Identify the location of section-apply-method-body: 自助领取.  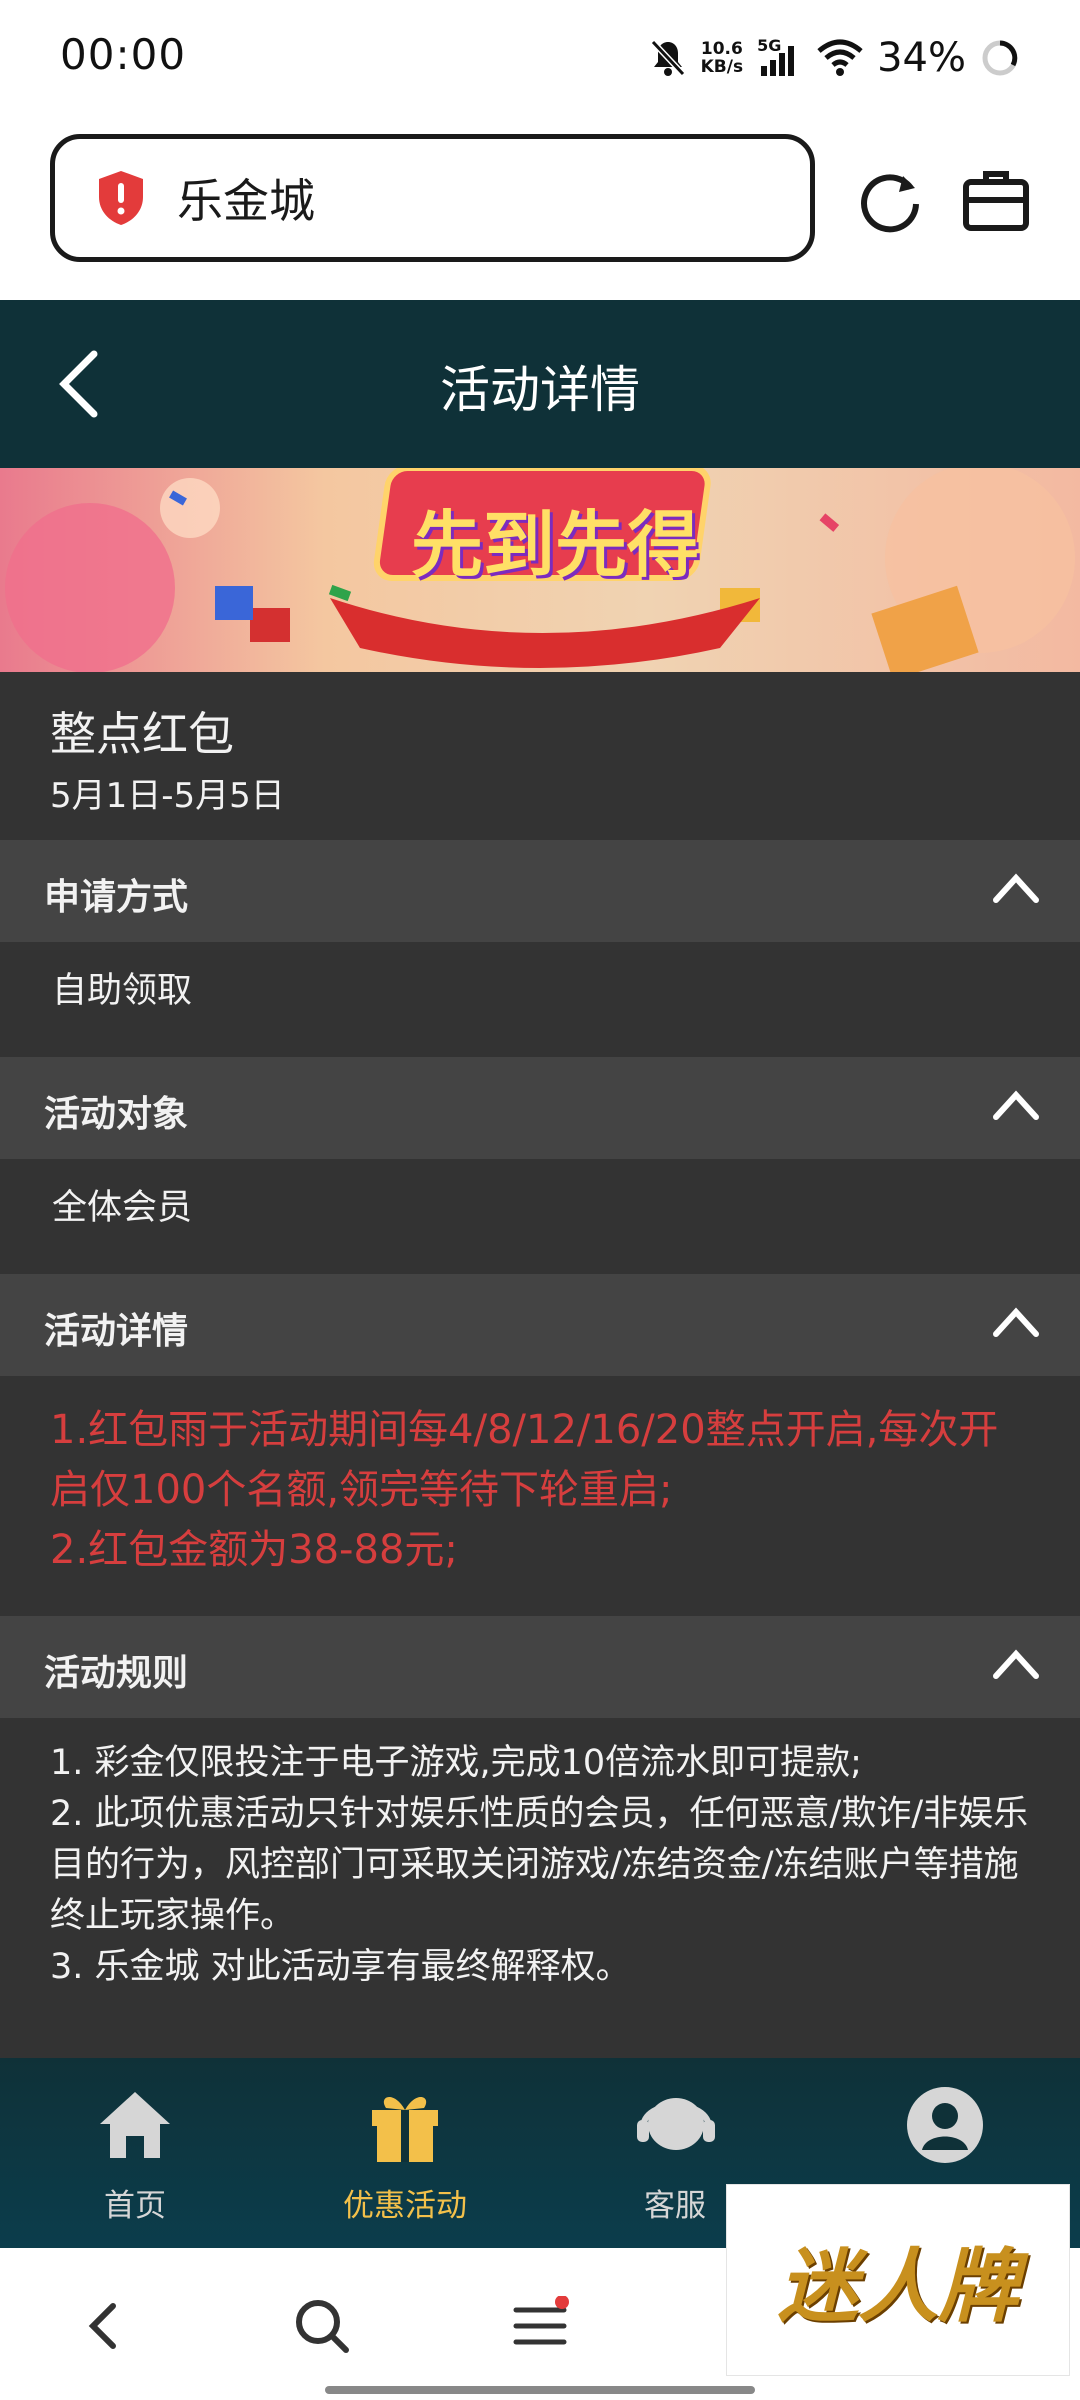
(540, 999).